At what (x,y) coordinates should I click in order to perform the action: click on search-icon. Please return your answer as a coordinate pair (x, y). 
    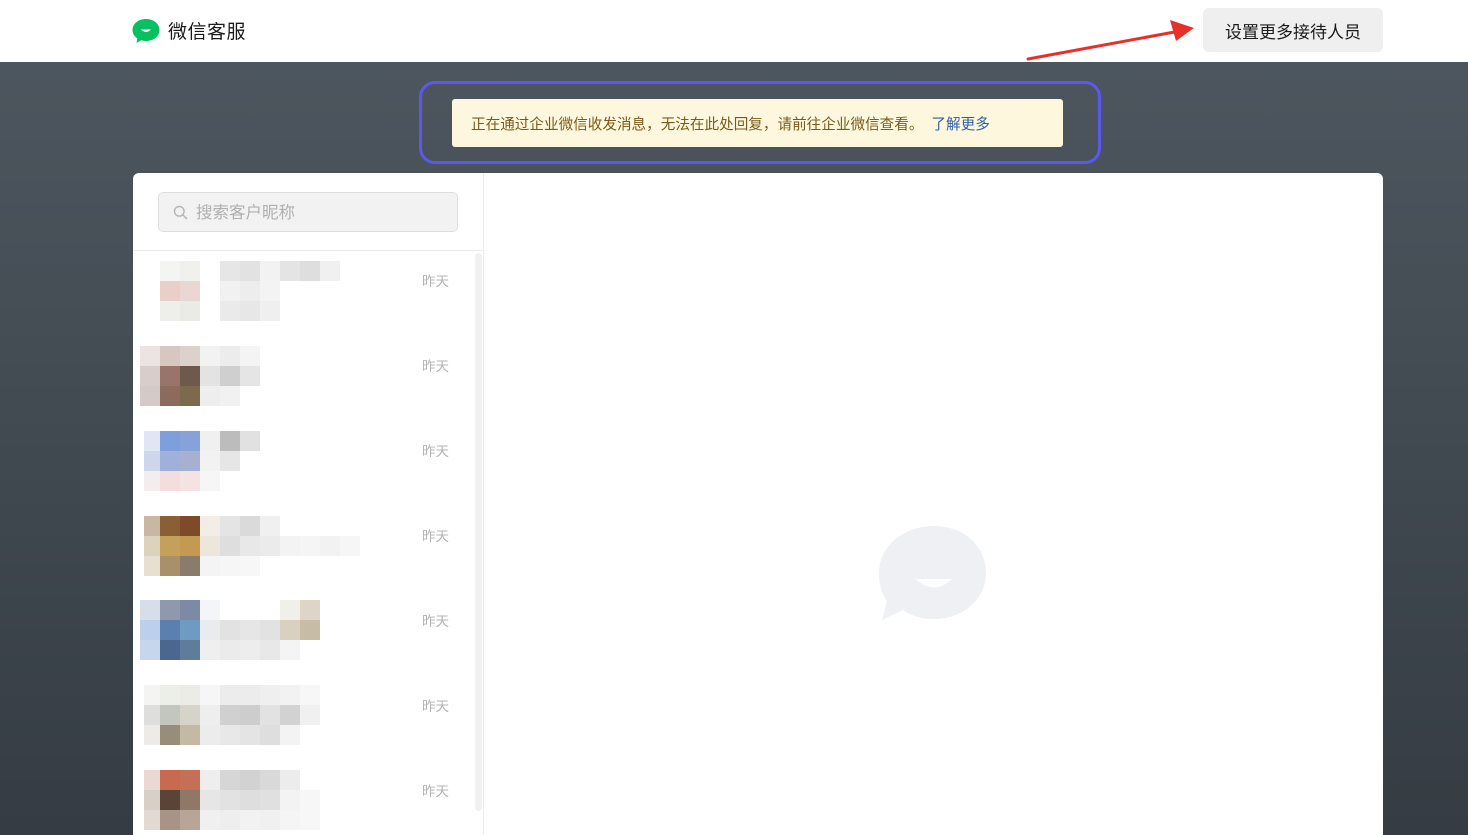
    Looking at the image, I should click on (180, 212).